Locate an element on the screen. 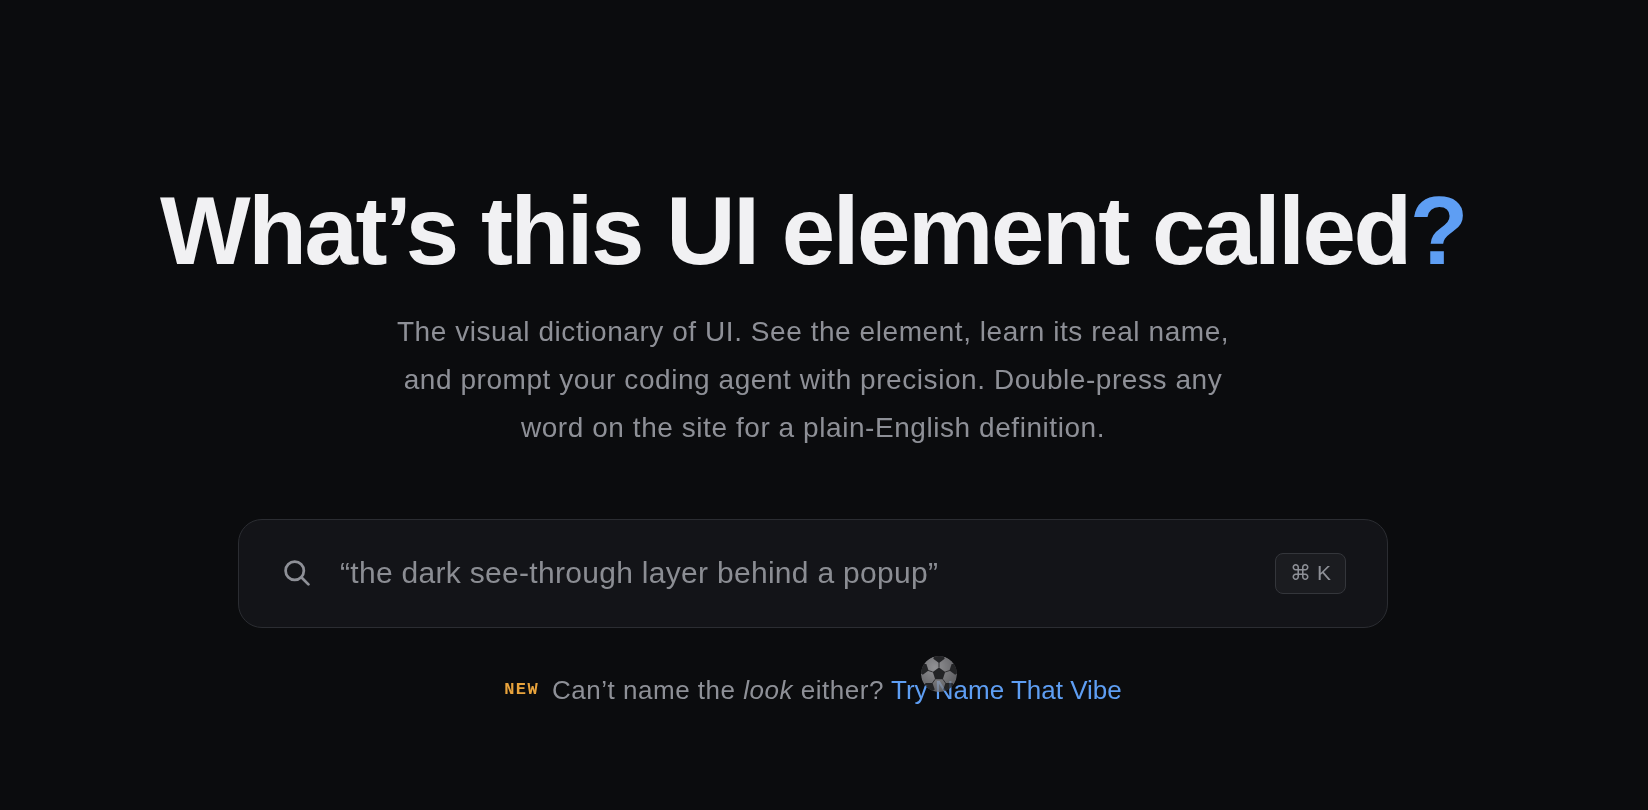 The width and height of the screenshot is (1648, 810). keyboard-shortcut: ⌘ K is located at coordinates (1310, 573).